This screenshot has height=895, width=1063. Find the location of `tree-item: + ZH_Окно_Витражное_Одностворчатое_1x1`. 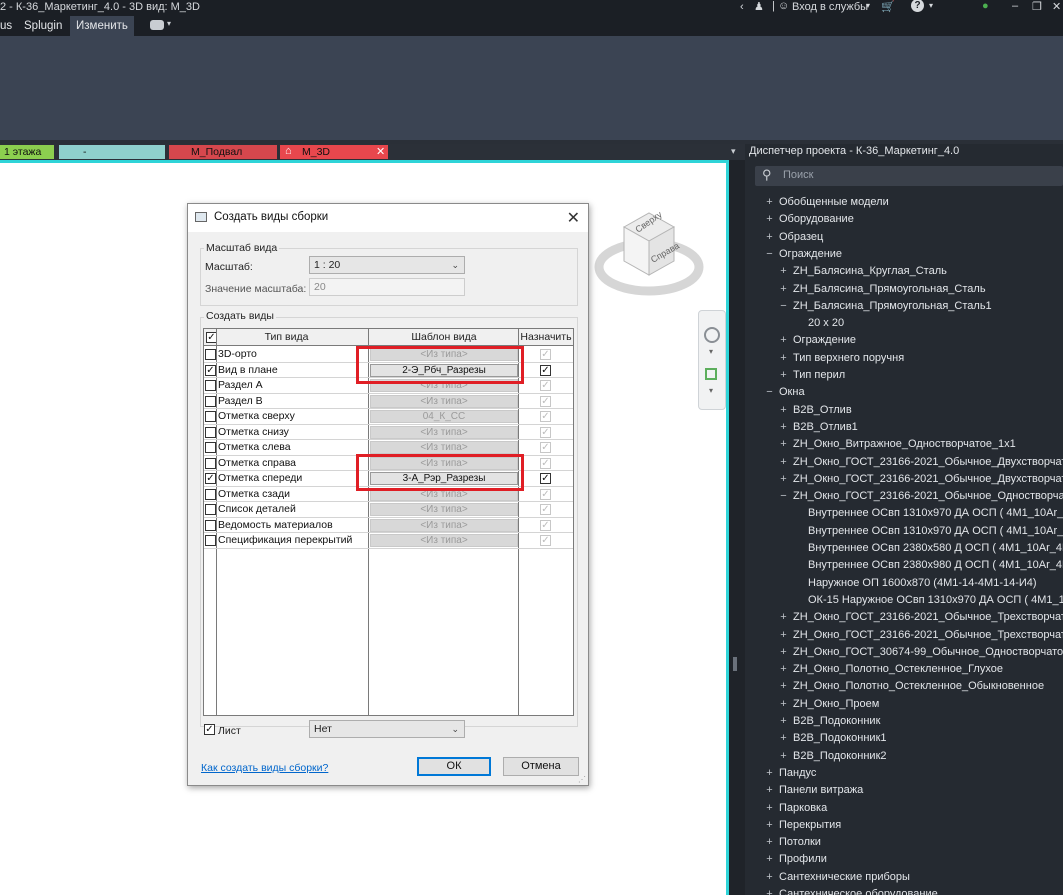

tree-item: + ZH_Окно_Витражное_Одностворчатое_1x1 is located at coordinates (897, 444).